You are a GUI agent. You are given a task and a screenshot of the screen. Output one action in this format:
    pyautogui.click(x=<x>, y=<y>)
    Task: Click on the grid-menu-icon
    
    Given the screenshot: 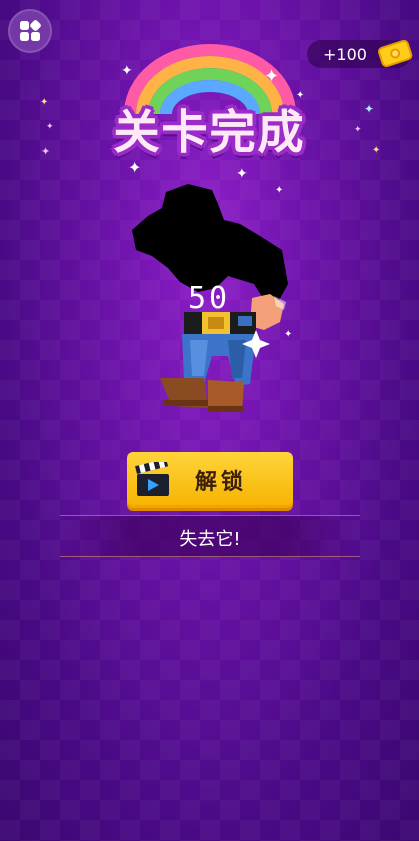 What is the action you would take?
    pyautogui.click(x=30, y=30)
    